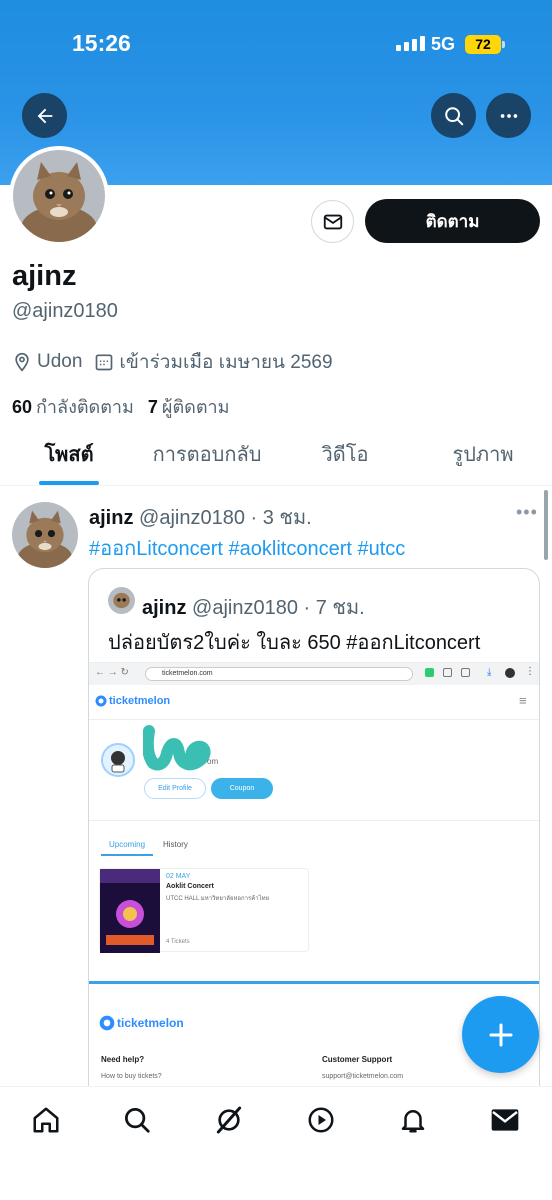 The image size is (552, 1200). Describe the element at coordinates (314, 982) in the screenshot. I see `footer-bar` at that location.